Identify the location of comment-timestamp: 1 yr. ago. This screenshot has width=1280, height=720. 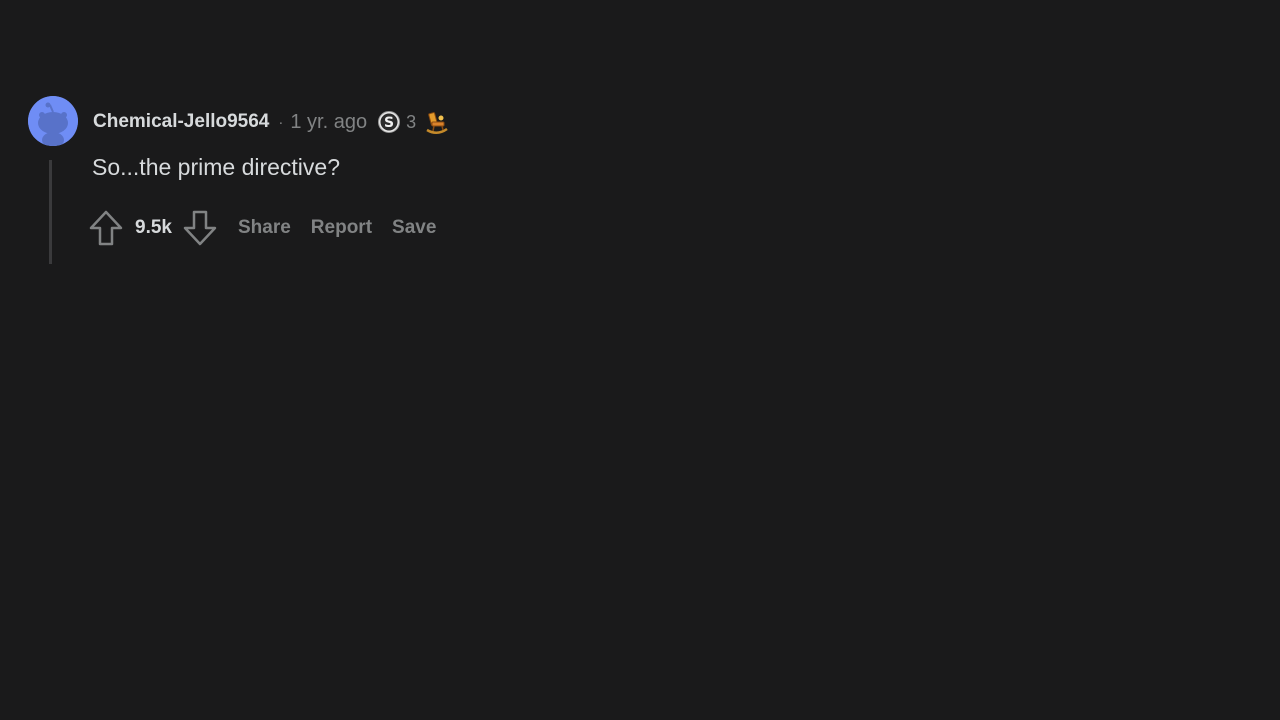
(328, 122).